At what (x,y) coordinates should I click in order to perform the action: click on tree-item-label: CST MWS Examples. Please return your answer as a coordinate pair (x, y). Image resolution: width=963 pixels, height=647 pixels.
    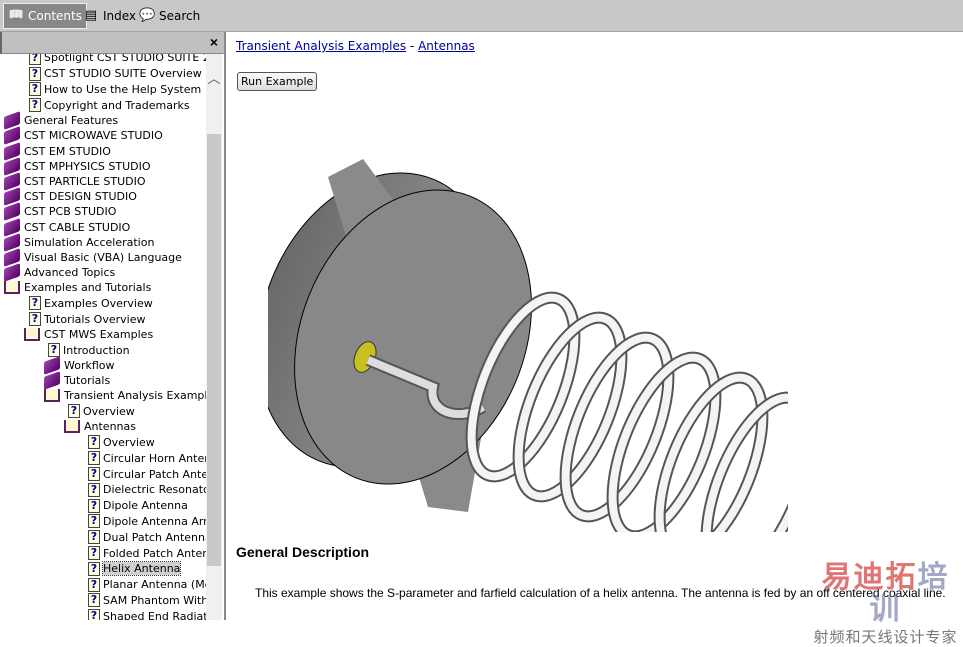
    Looking at the image, I should click on (99, 335).